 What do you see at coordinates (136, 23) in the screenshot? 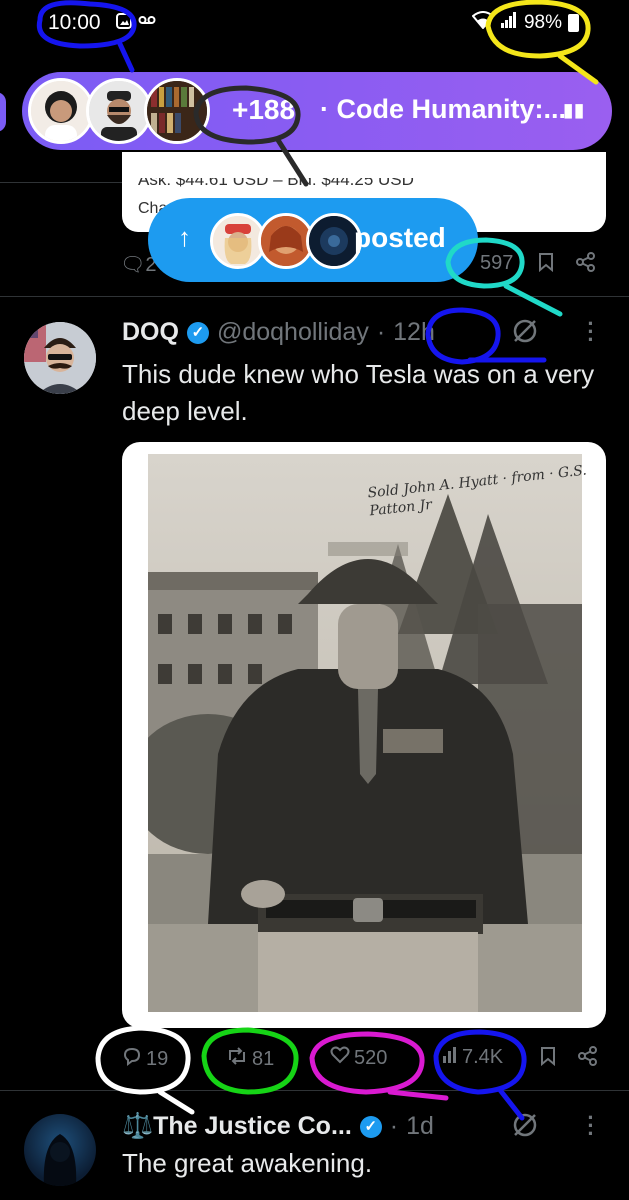
I see `status-left-icons` at bounding box center [136, 23].